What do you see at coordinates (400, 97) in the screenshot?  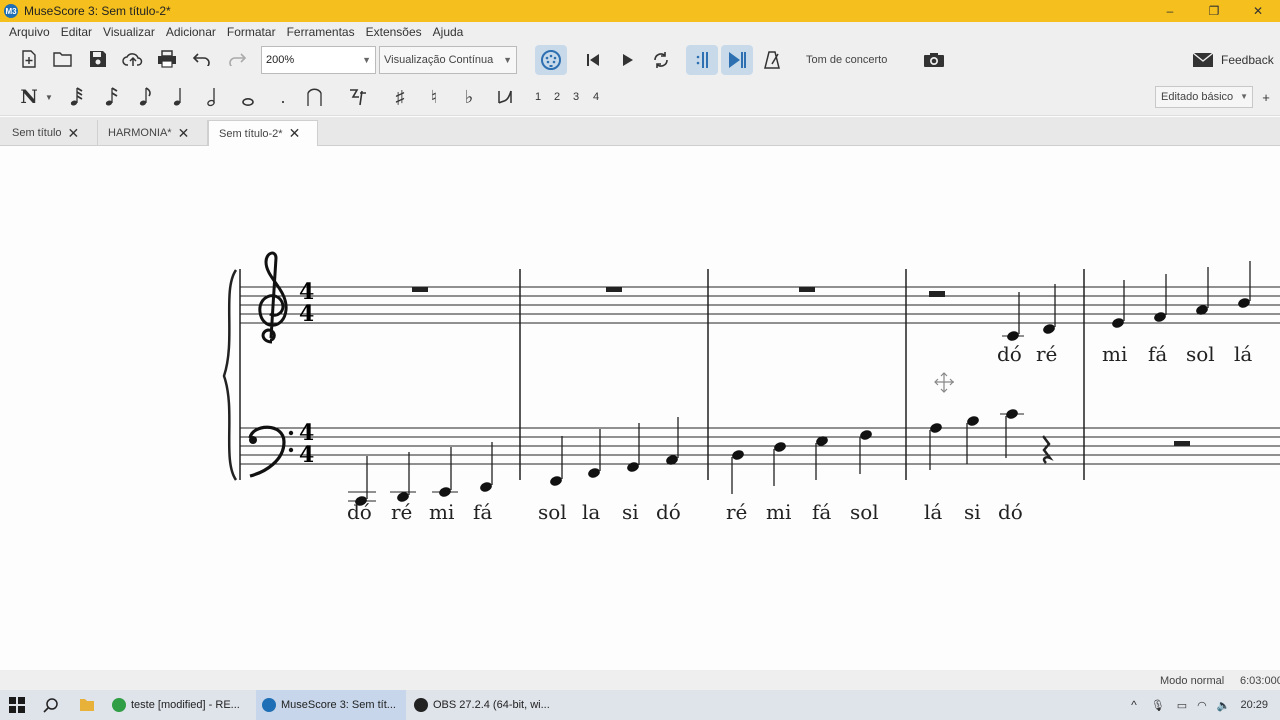 I see `sharp-icon: ♯` at bounding box center [400, 97].